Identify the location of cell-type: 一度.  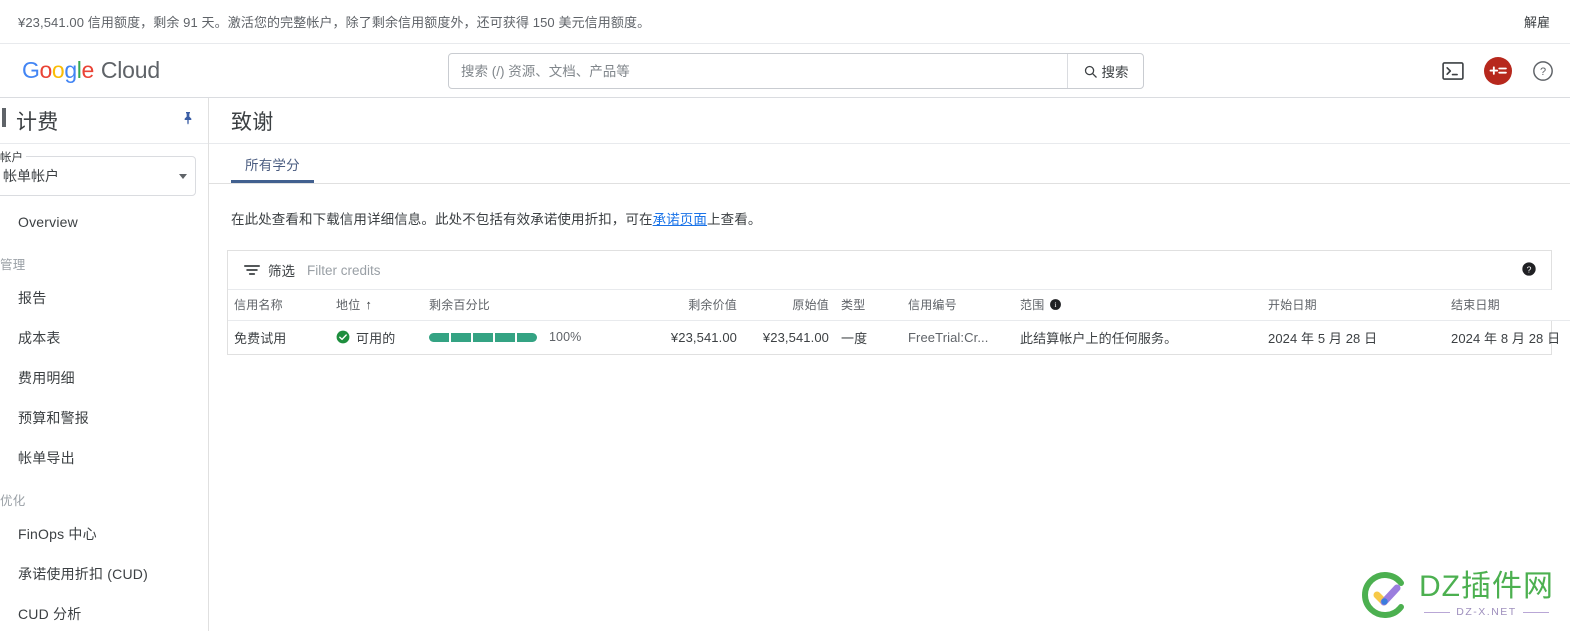
(854, 338).